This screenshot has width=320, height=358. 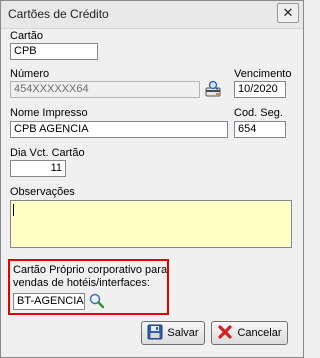 What do you see at coordinates (214, 89) in the screenshot?
I see `card-lookup-icon` at bounding box center [214, 89].